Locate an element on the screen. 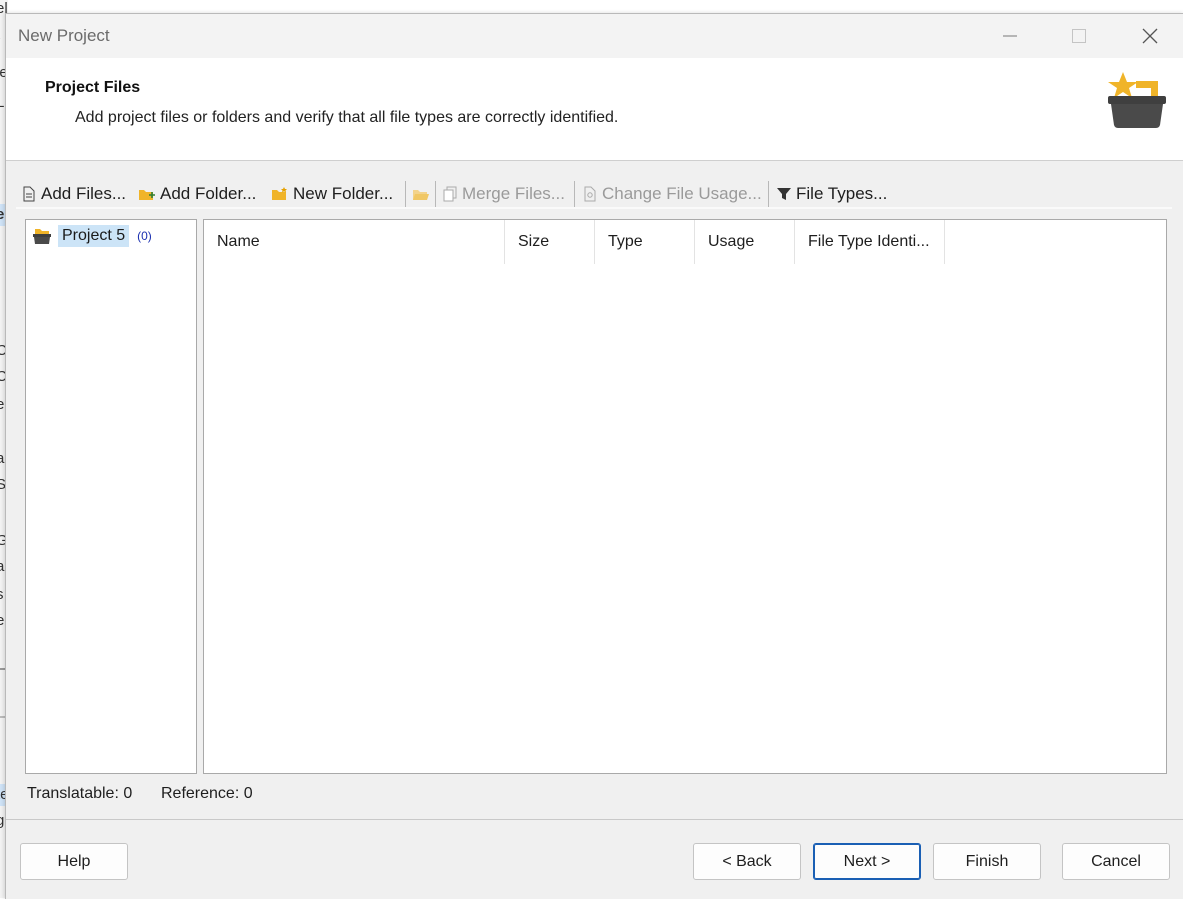 The height and width of the screenshot is (899, 1183). project-basket-star-icon is located at coordinates (1137, 101).